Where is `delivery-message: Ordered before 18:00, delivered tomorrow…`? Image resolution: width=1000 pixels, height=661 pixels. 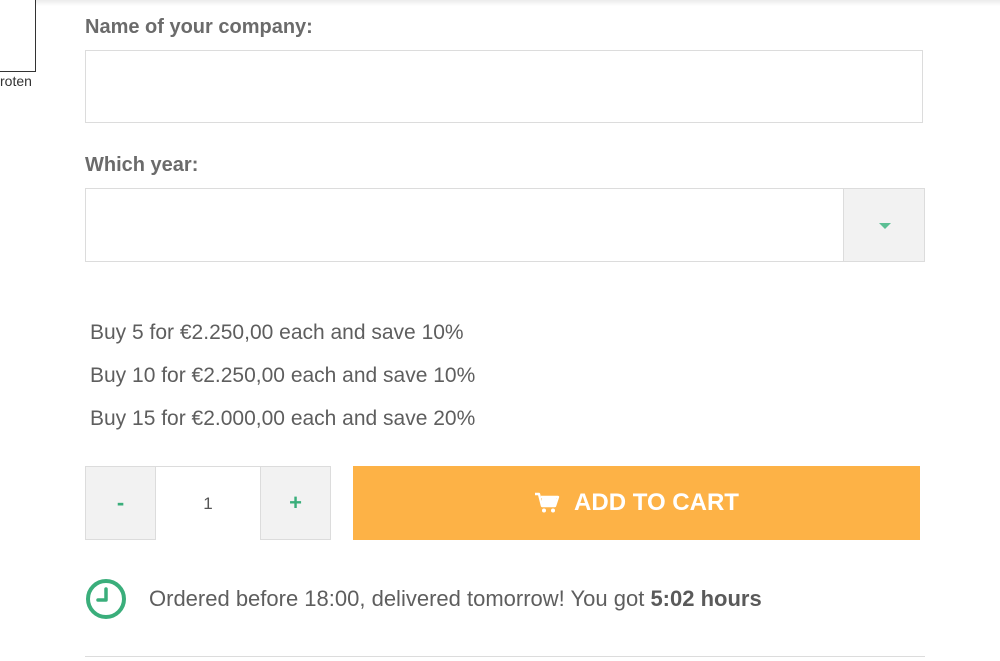 delivery-message: Ordered before 18:00, delivered tomorrow… is located at coordinates (397, 598).